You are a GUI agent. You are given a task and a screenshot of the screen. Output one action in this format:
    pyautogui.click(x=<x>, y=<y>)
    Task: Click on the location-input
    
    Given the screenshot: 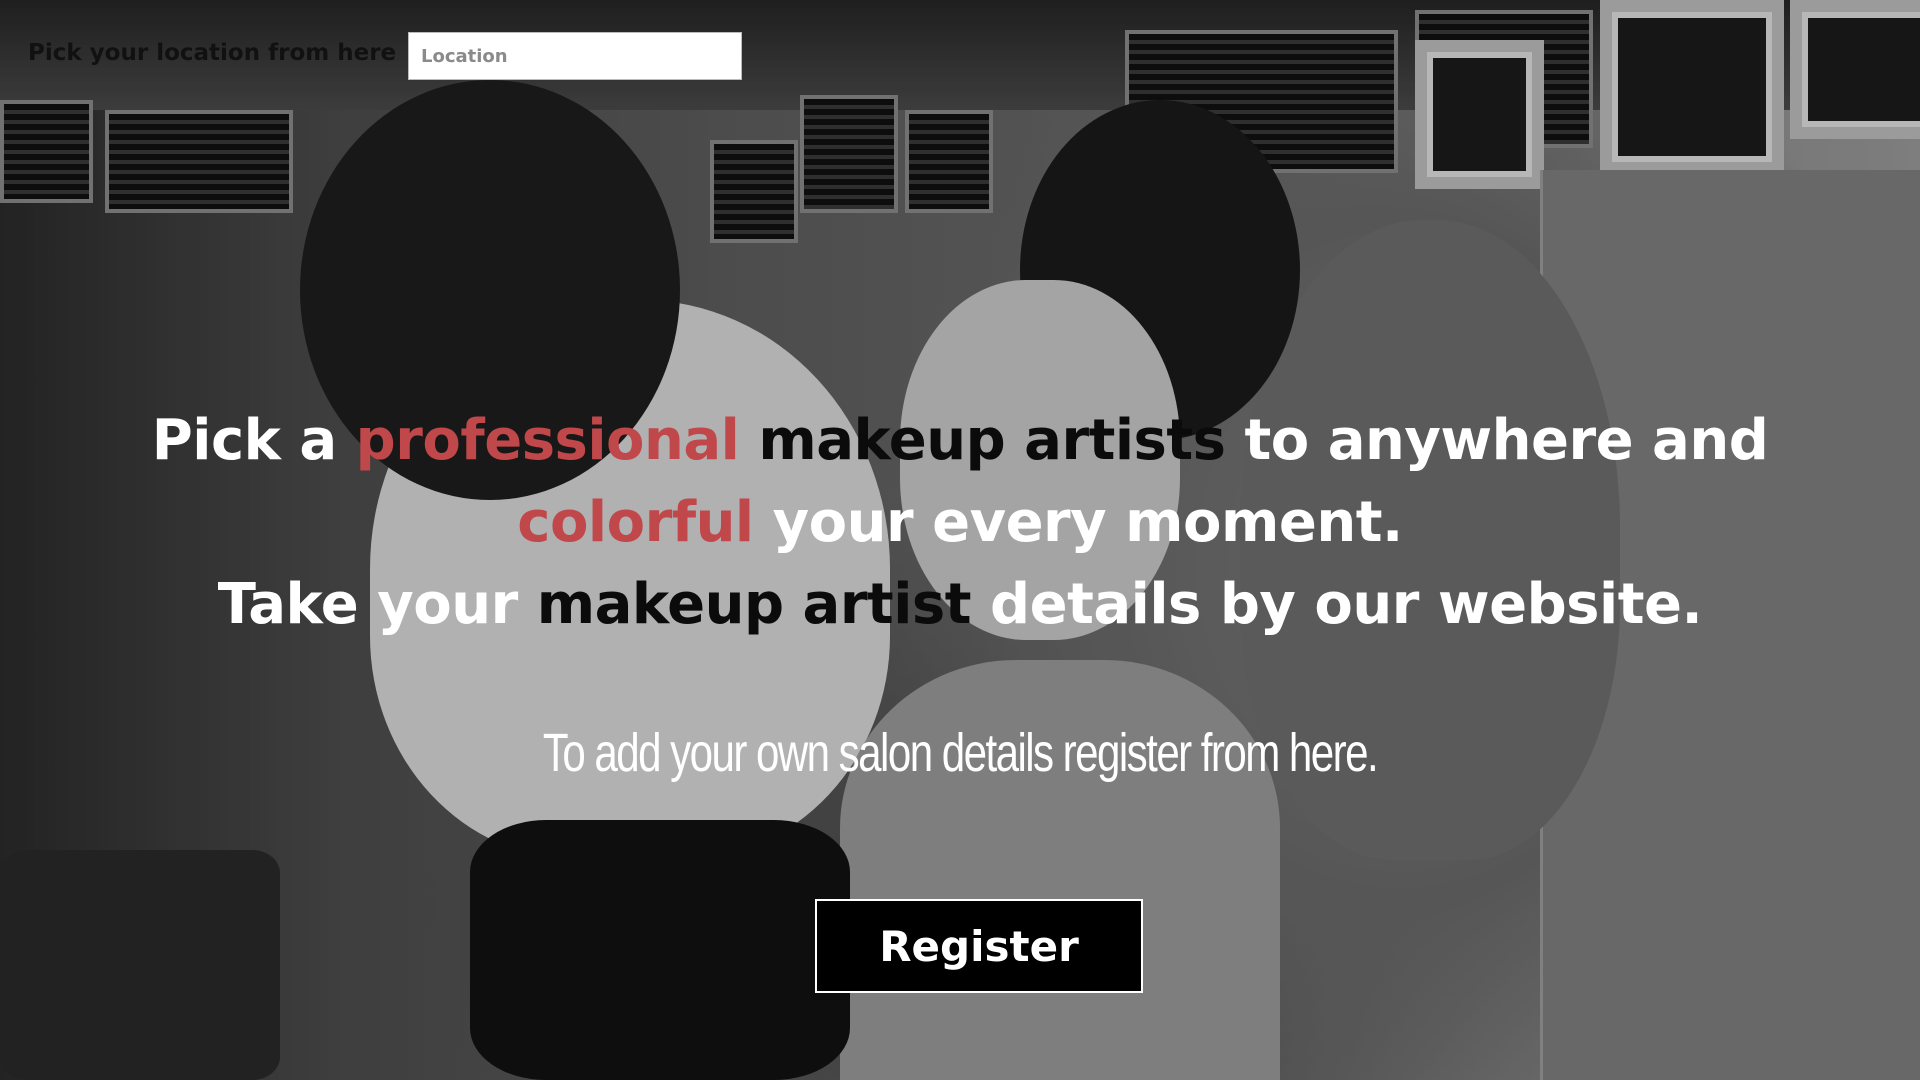 What is the action you would take?
    pyautogui.click(x=575, y=56)
    